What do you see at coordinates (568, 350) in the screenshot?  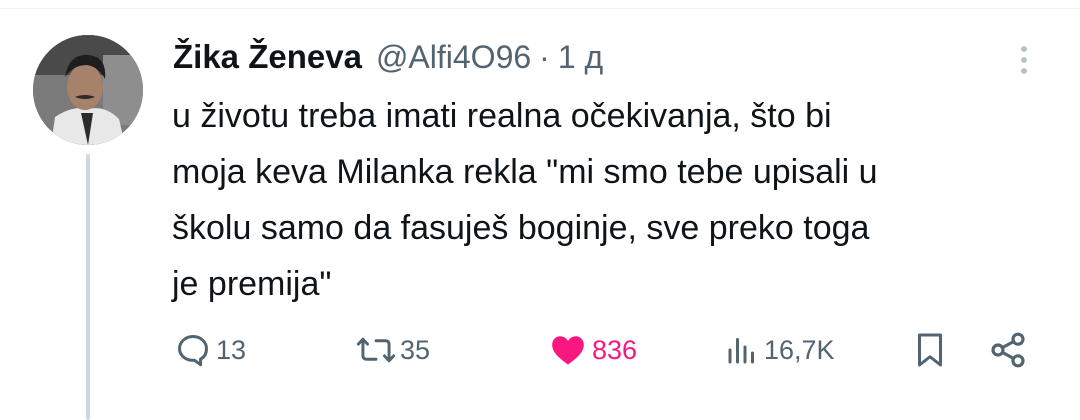 I see `heart-icon` at bounding box center [568, 350].